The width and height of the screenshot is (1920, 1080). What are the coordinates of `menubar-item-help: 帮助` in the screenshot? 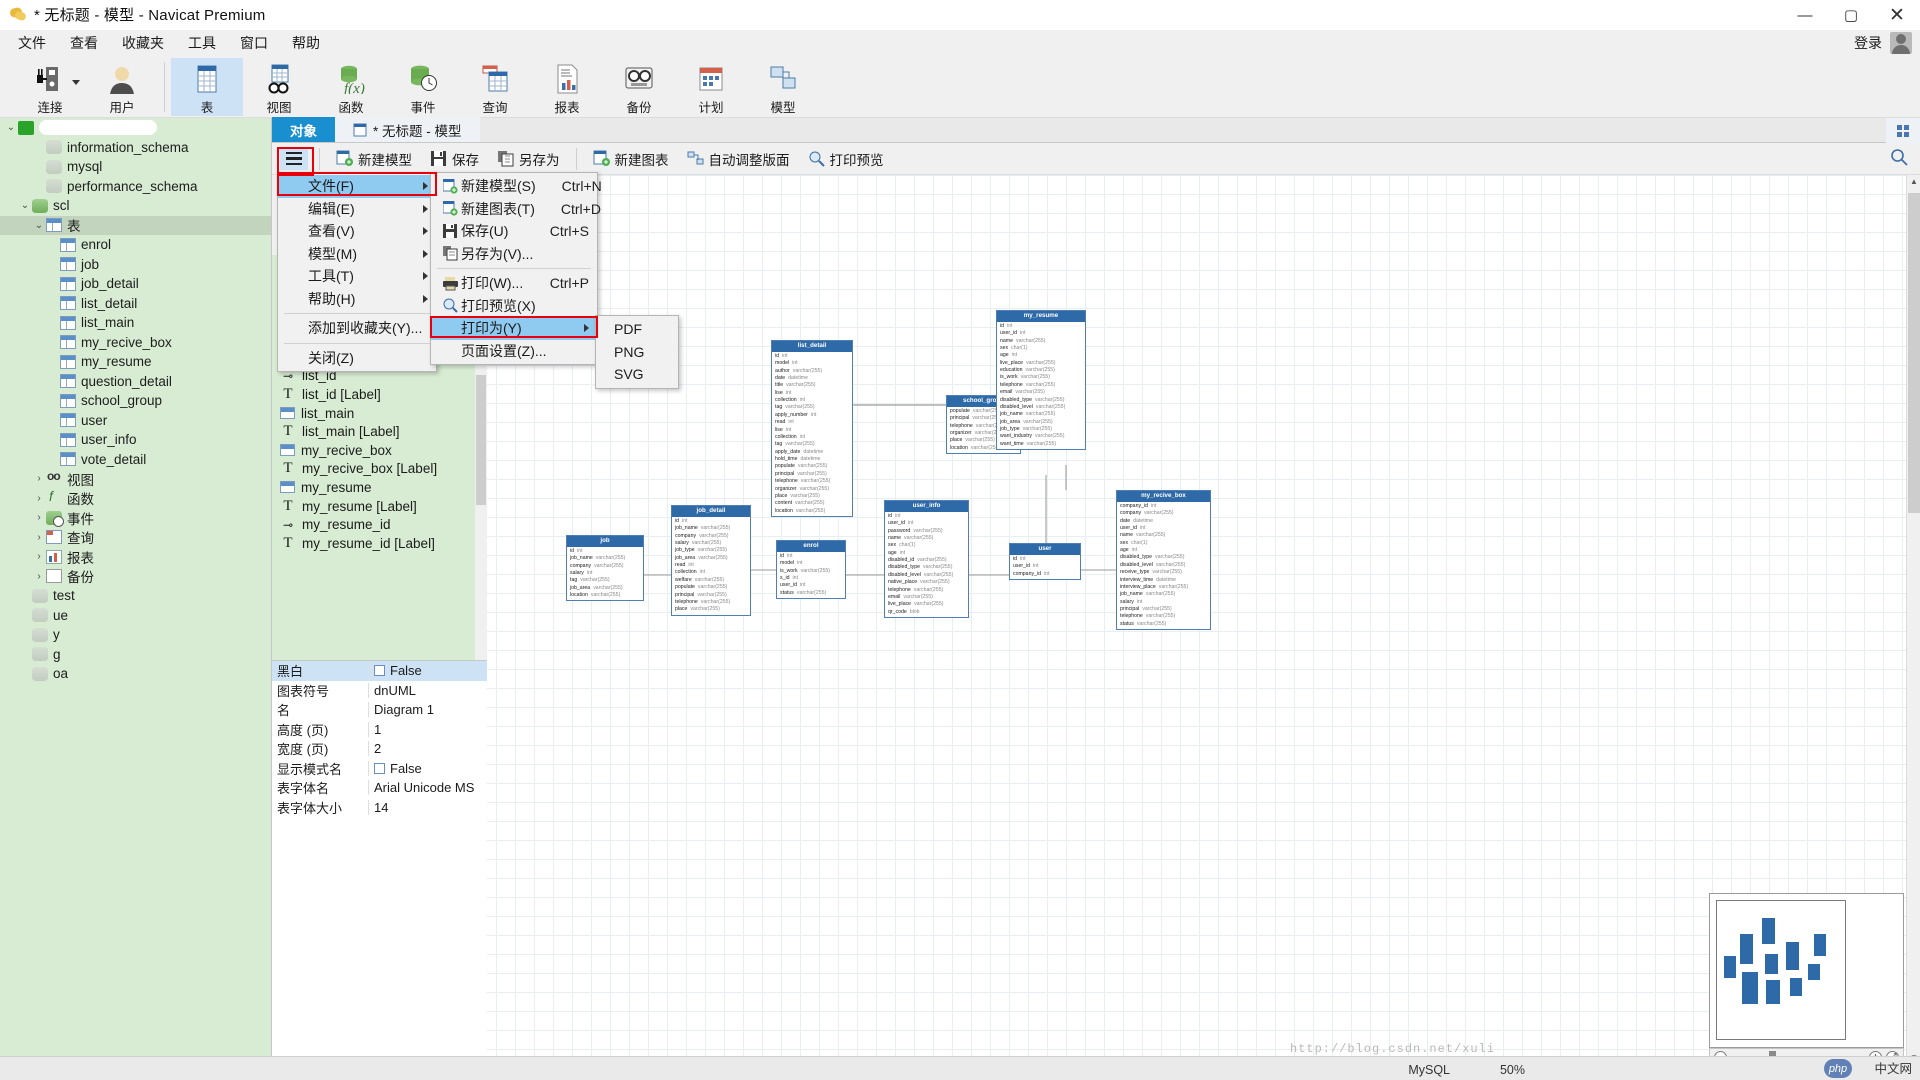 It's located at (306, 43).